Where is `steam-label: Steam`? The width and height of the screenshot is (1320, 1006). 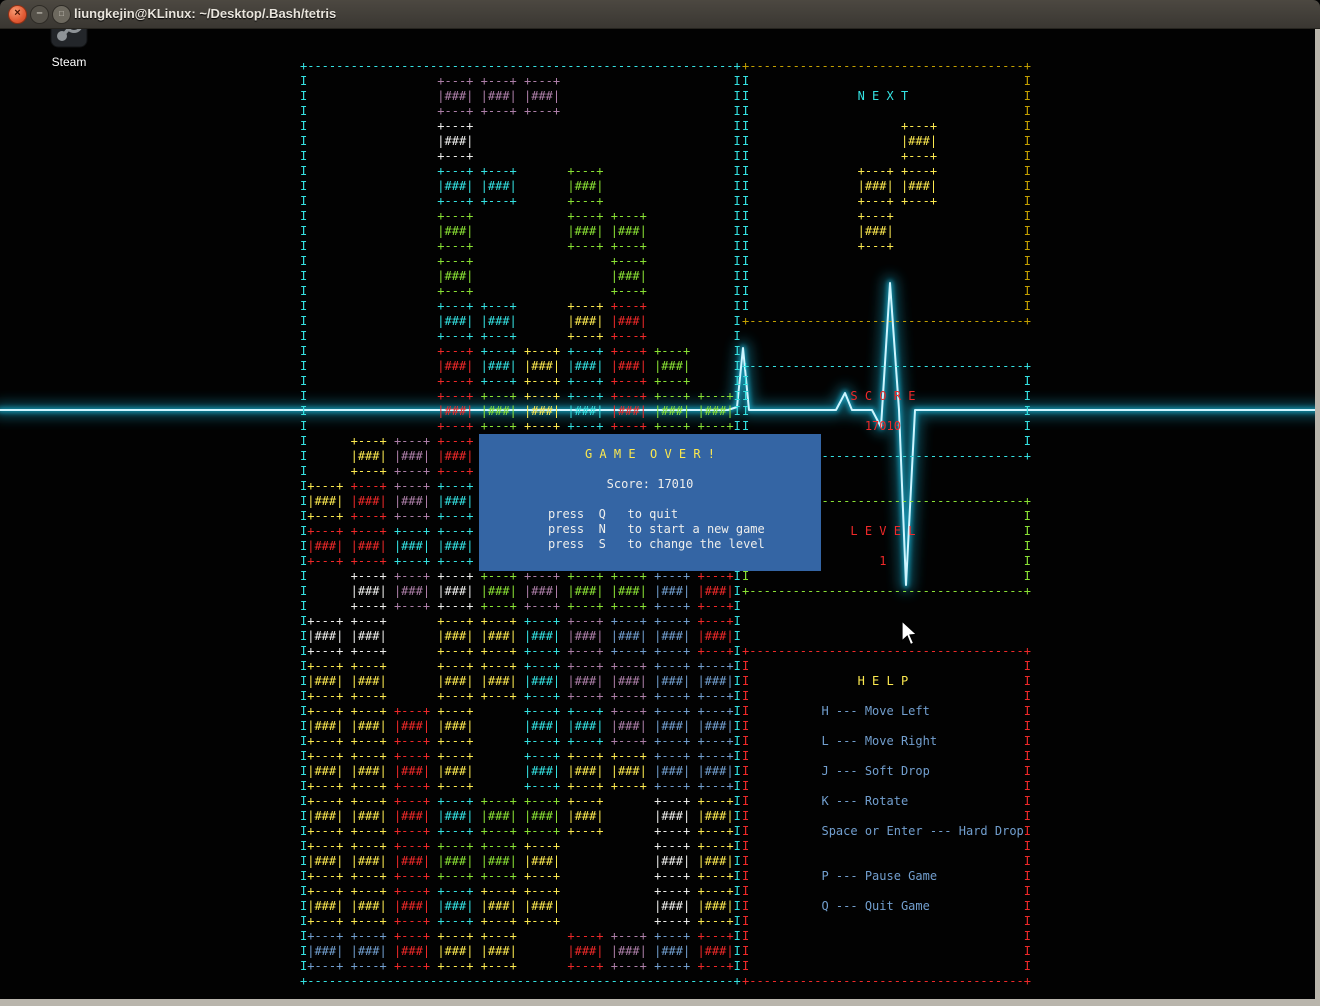 steam-label: Steam is located at coordinates (69, 62).